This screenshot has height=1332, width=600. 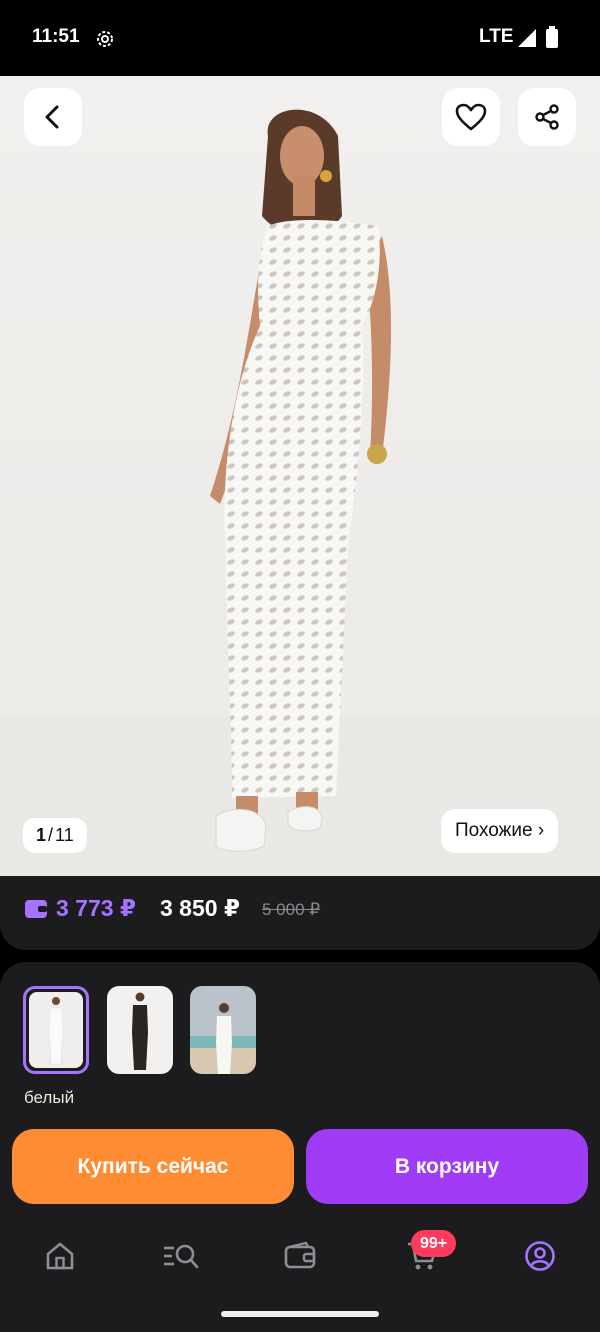 I want to click on share-icon, so click(x=547, y=117).